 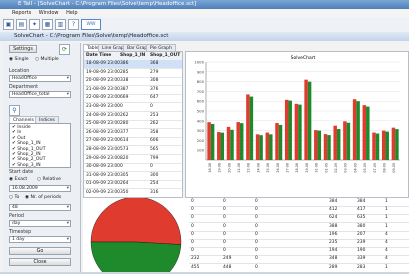 I want to click on table-header: Shop_1_IN, so click(x=132, y=56).